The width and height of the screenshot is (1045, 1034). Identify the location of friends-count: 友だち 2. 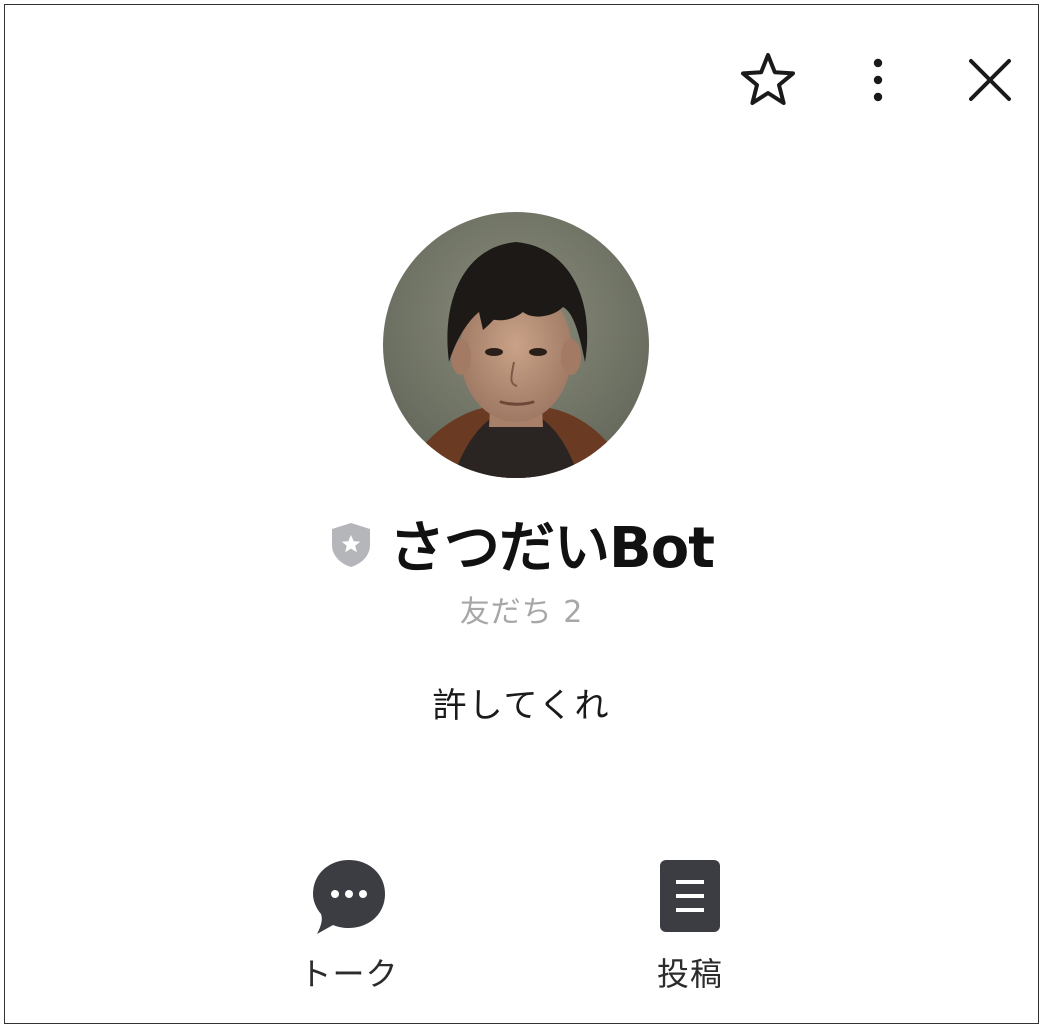
(521, 609).